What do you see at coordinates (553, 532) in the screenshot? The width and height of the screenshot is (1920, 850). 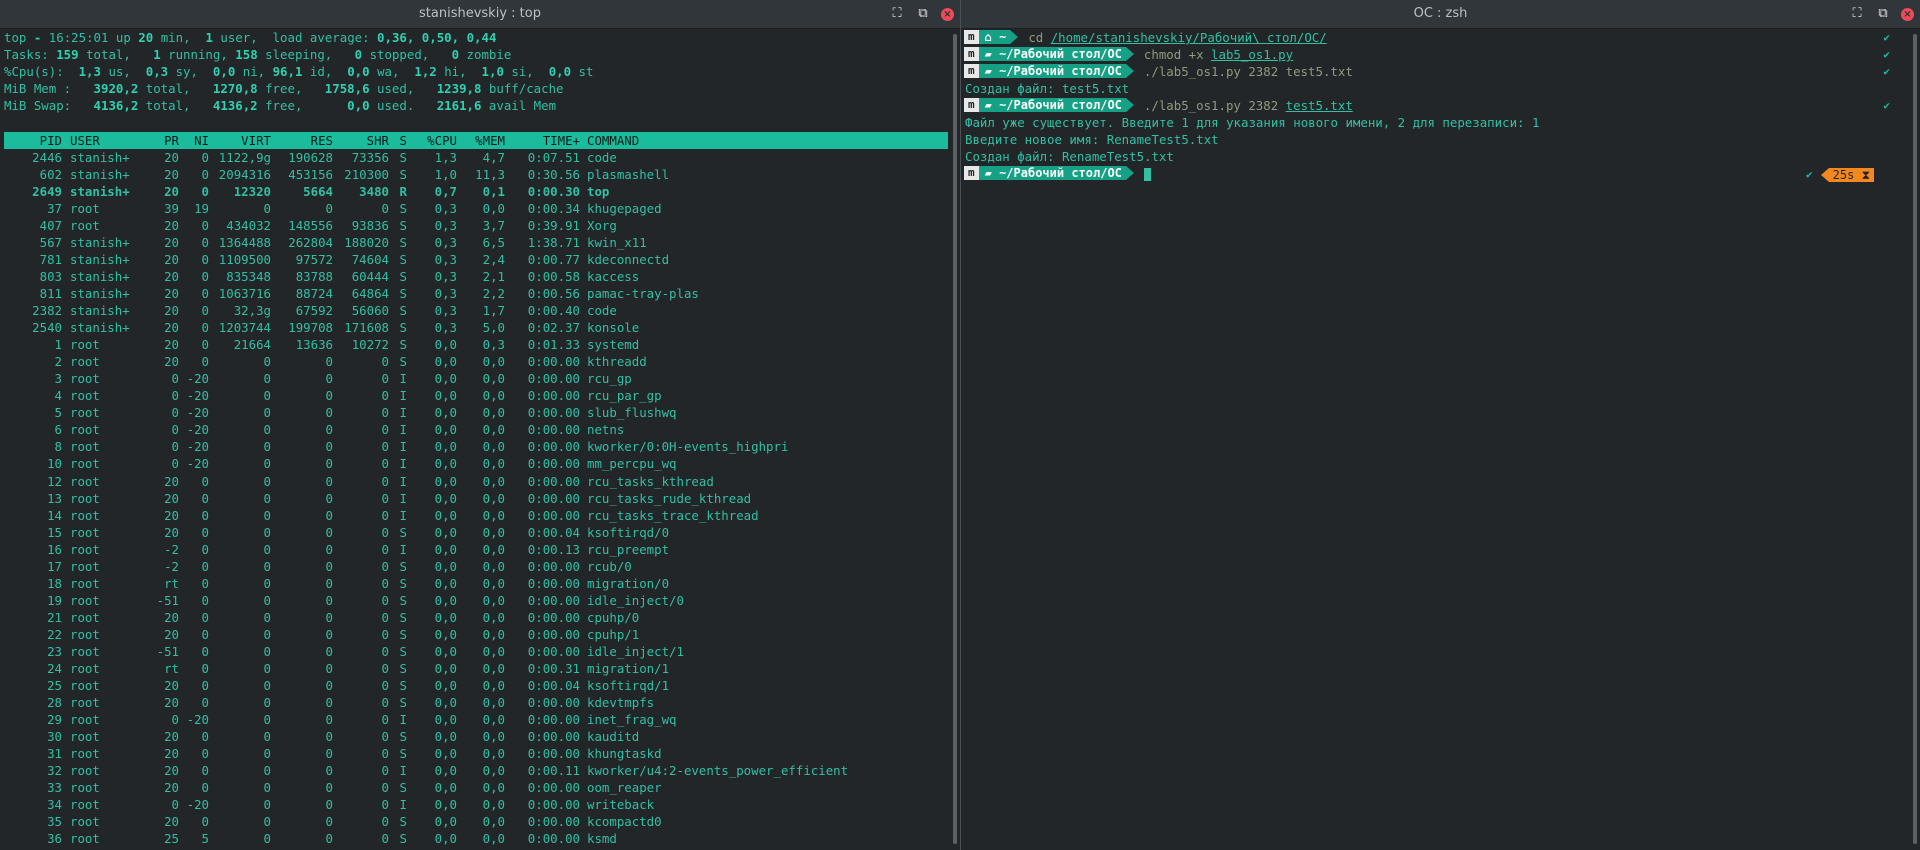 I see `table-cell: 0:00.04` at bounding box center [553, 532].